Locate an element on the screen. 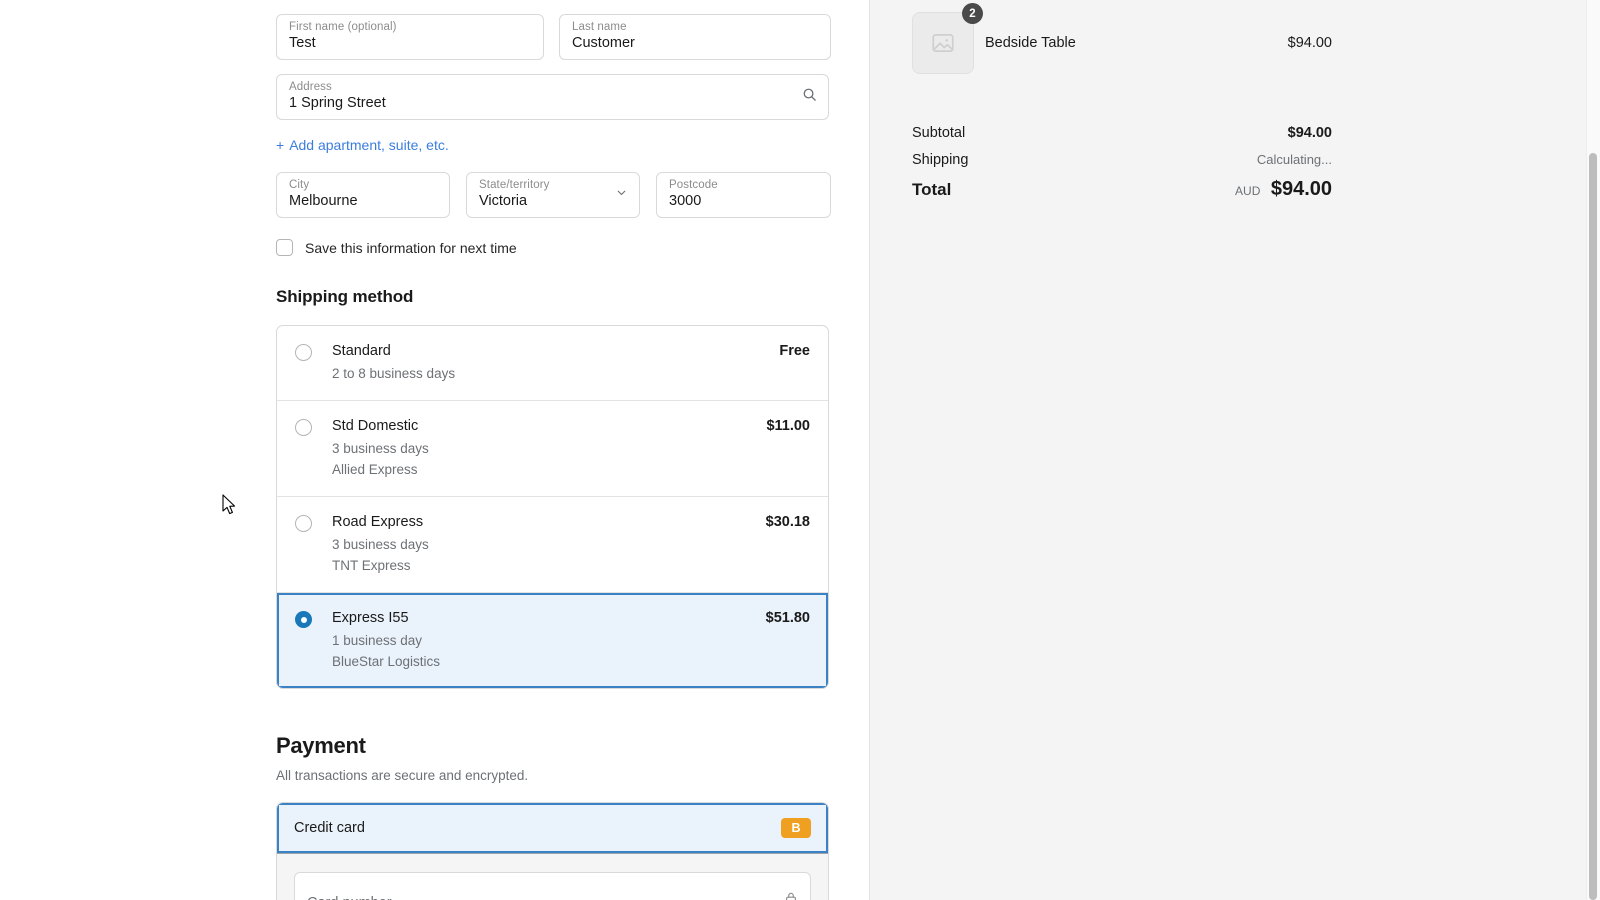 The width and height of the screenshot is (1600, 900). save-info-checkbox is located at coordinates (284, 247).